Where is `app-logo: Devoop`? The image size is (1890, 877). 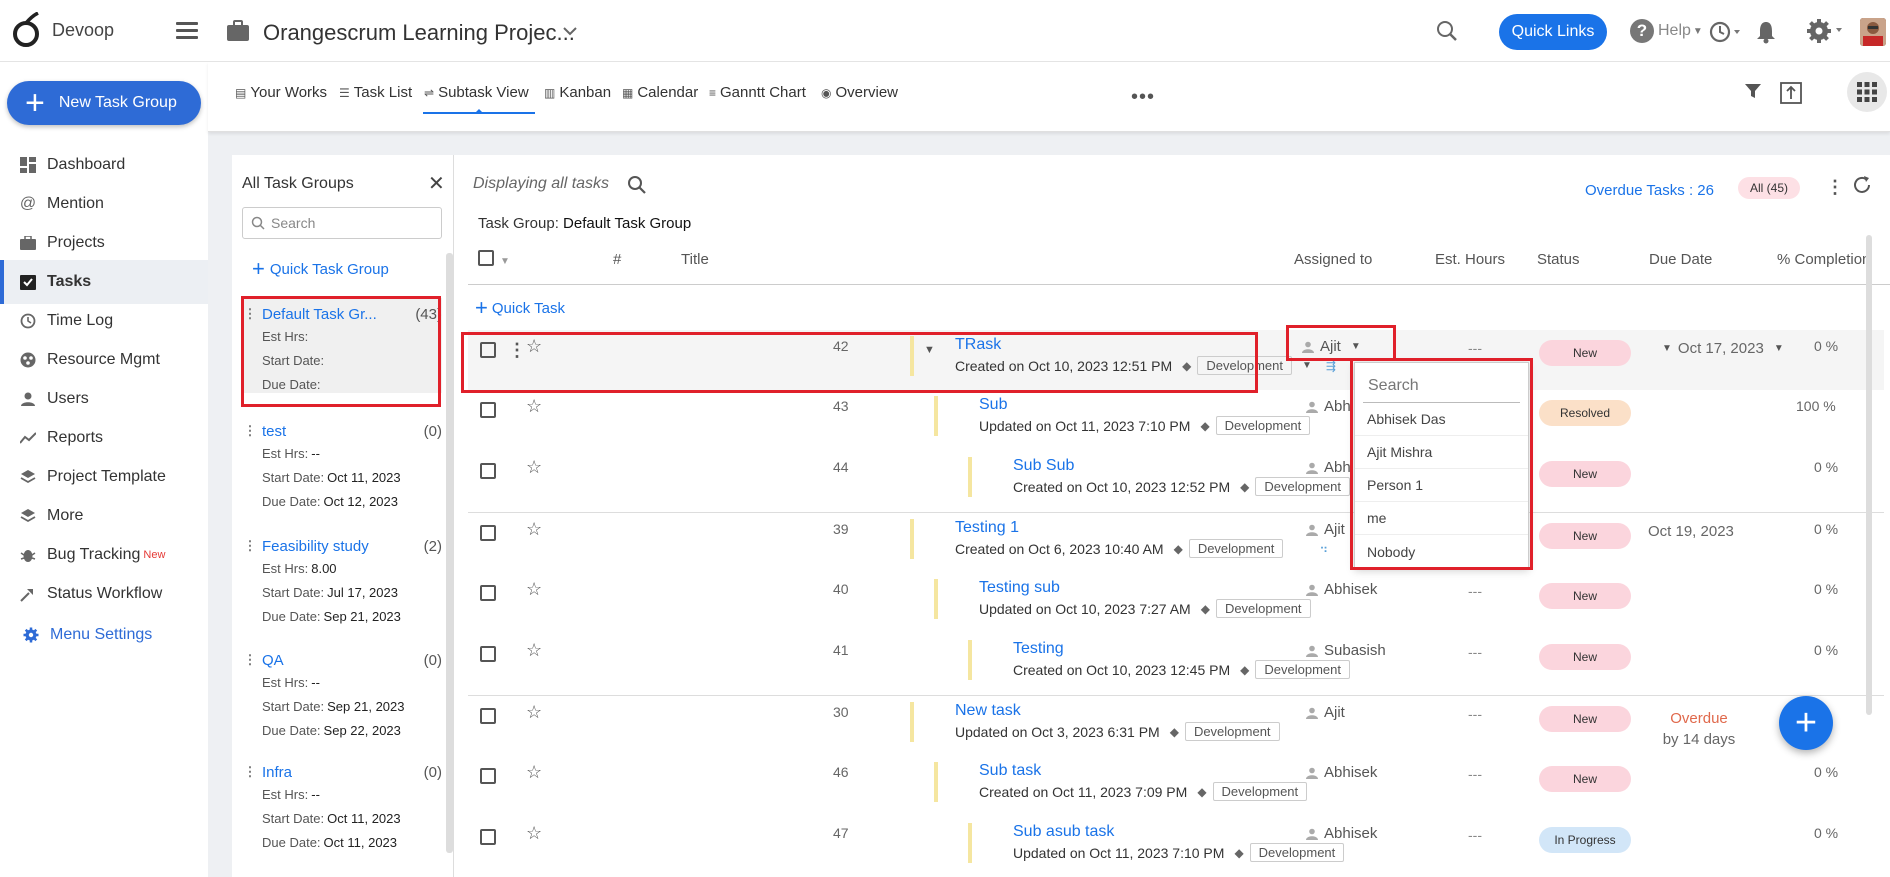
app-logo: Devoop is located at coordinates (62, 30).